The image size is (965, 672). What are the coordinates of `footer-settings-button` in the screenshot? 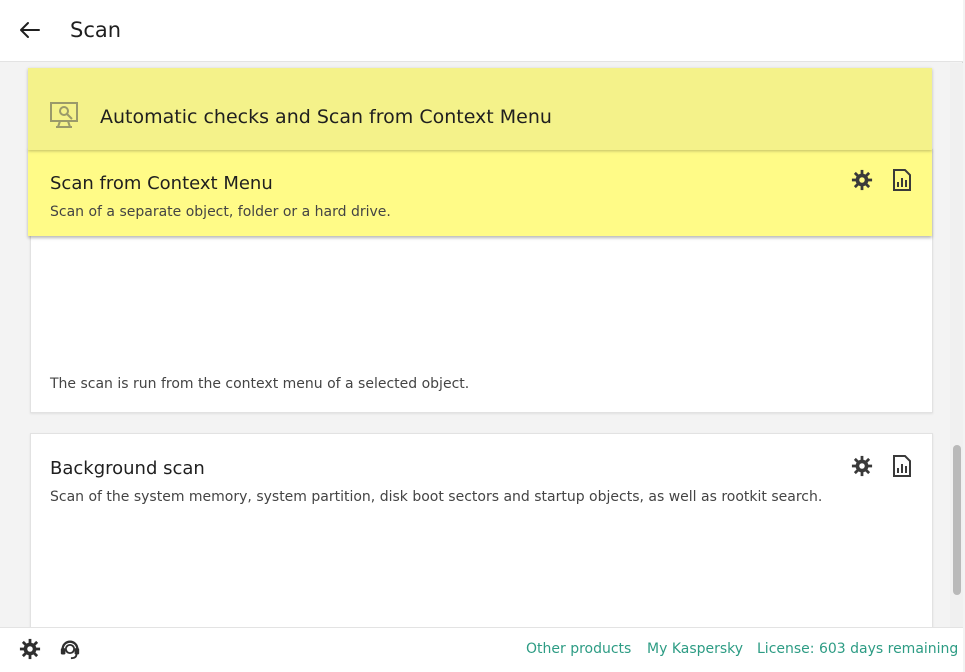 It's located at (30, 649).